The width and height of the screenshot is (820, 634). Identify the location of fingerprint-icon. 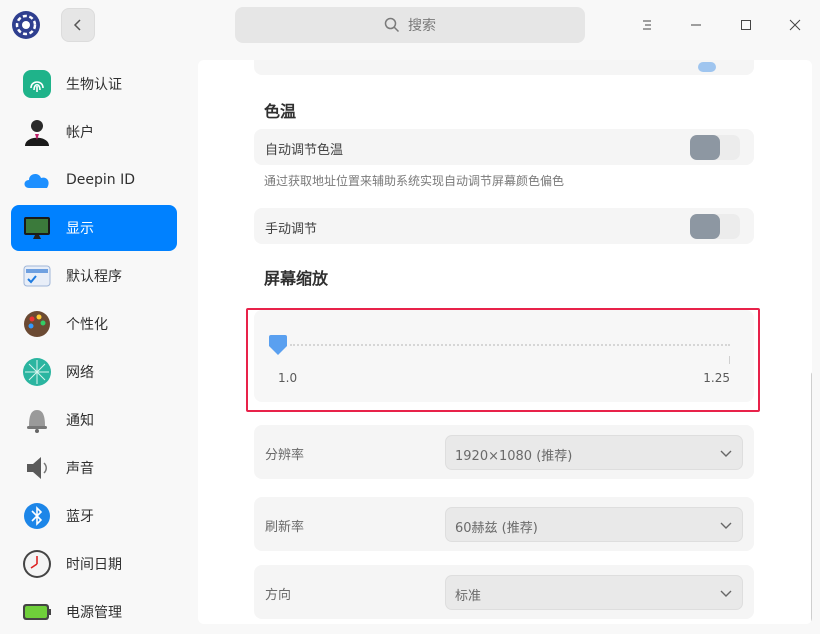
(37, 84).